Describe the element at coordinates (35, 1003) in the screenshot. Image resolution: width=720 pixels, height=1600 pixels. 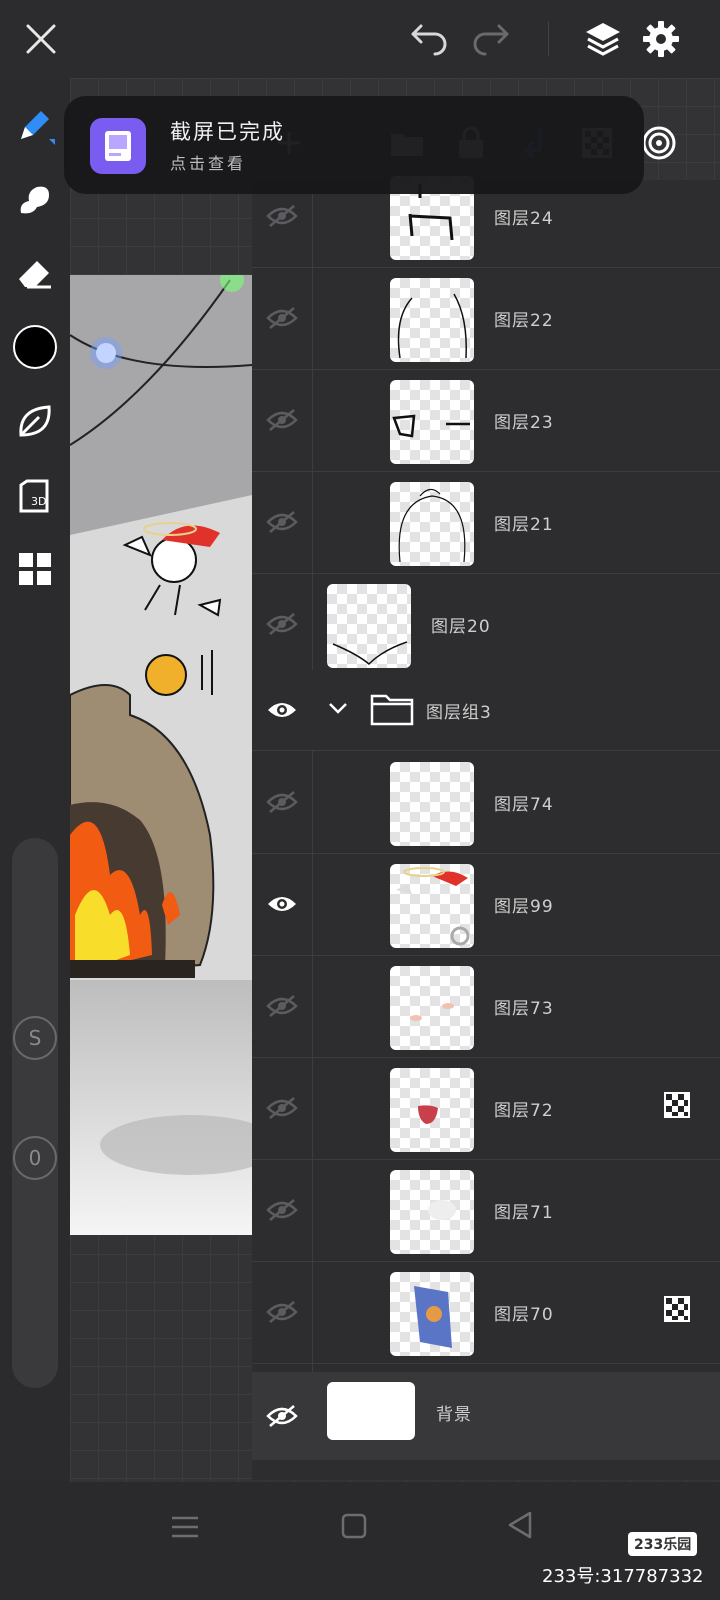
I see `size-slider: S` at that location.